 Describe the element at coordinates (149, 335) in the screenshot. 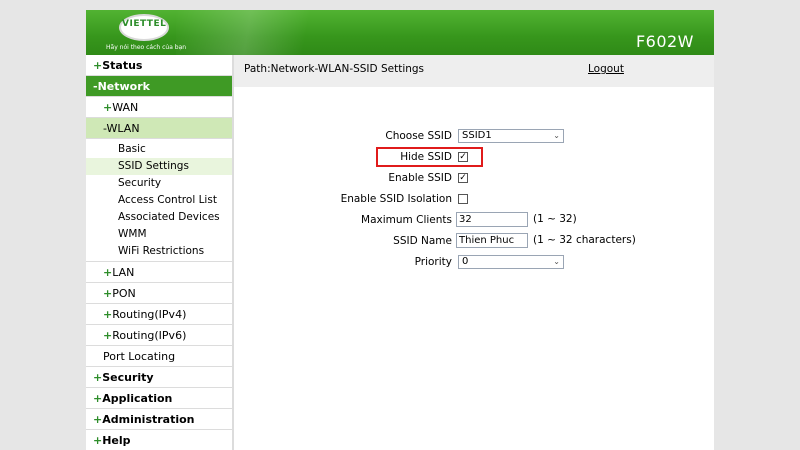

I see `sidebar-item-label: Routing(IPv6)` at that location.